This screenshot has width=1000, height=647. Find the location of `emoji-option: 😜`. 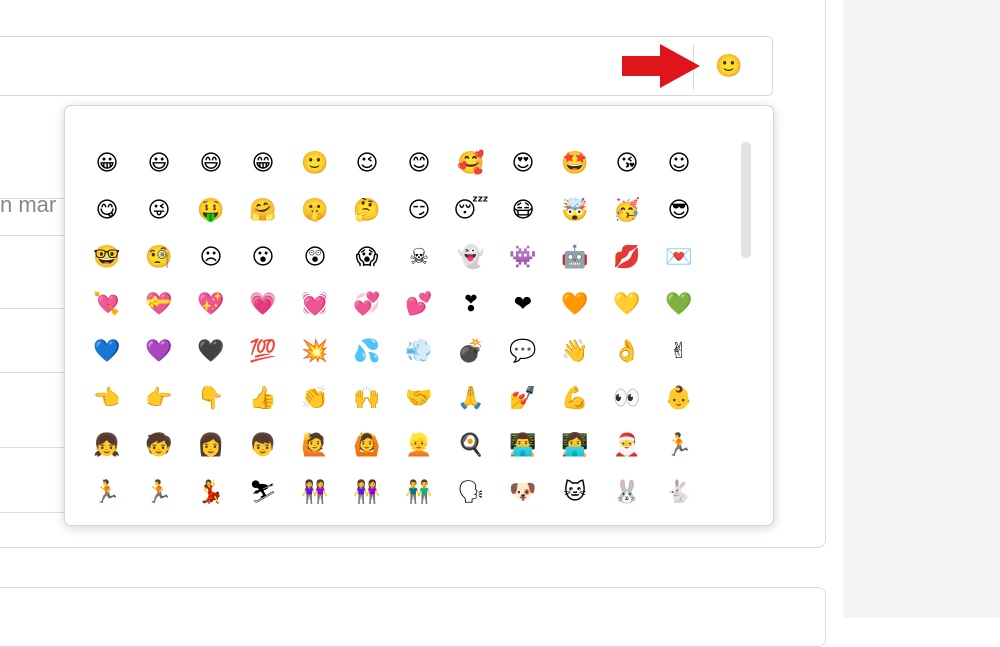

emoji-option: 😜 is located at coordinates (159, 210).